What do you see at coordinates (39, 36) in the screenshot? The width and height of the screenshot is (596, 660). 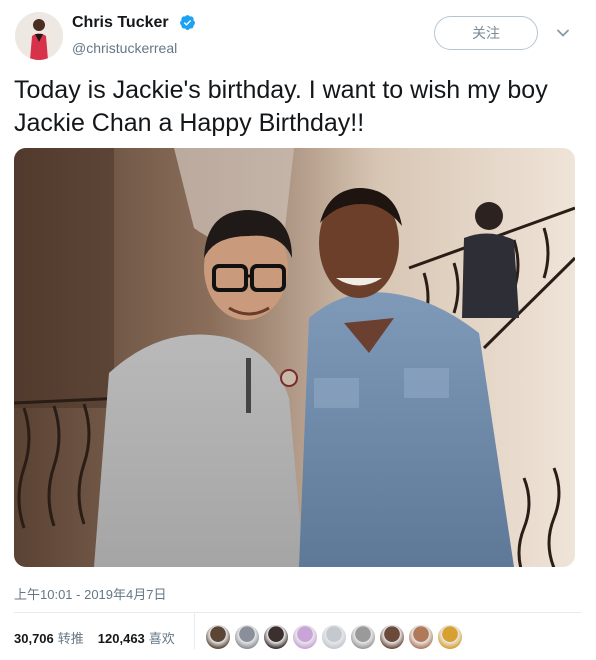 I see `author-avatar` at bounding box center [39, 36].